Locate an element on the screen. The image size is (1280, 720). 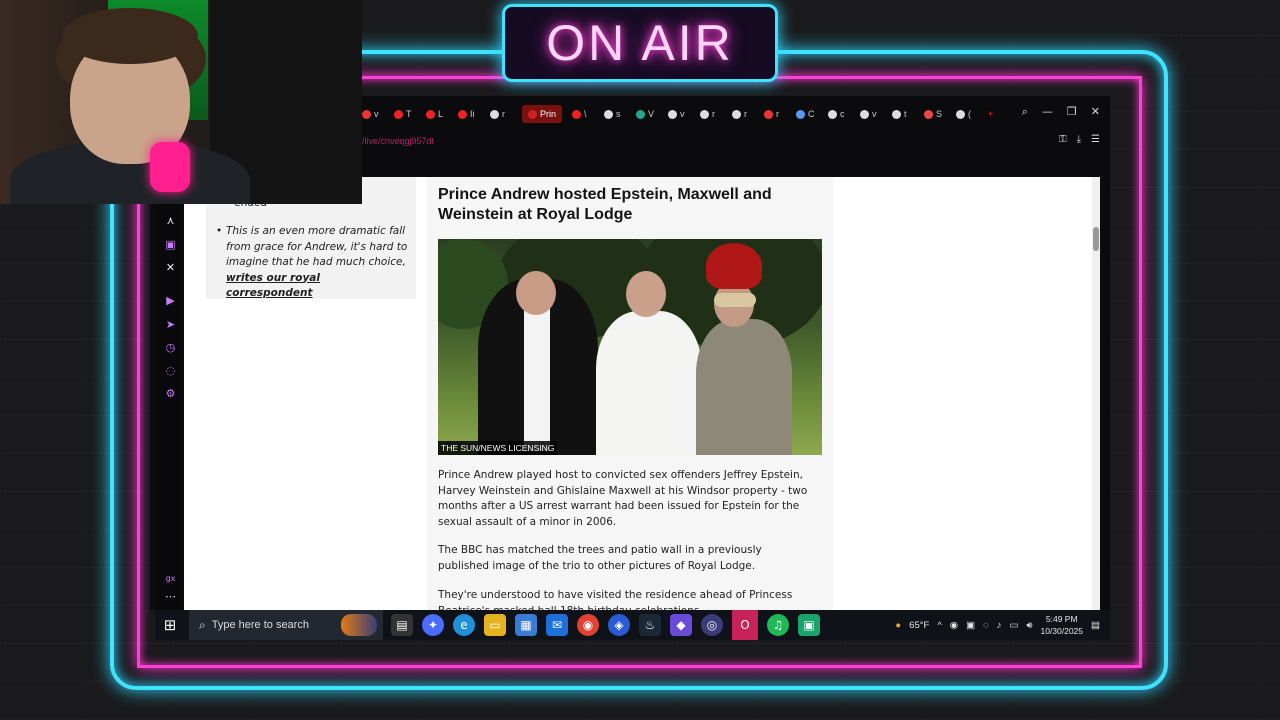
mail-icon: ✉ is located at coordinates (557, 625).